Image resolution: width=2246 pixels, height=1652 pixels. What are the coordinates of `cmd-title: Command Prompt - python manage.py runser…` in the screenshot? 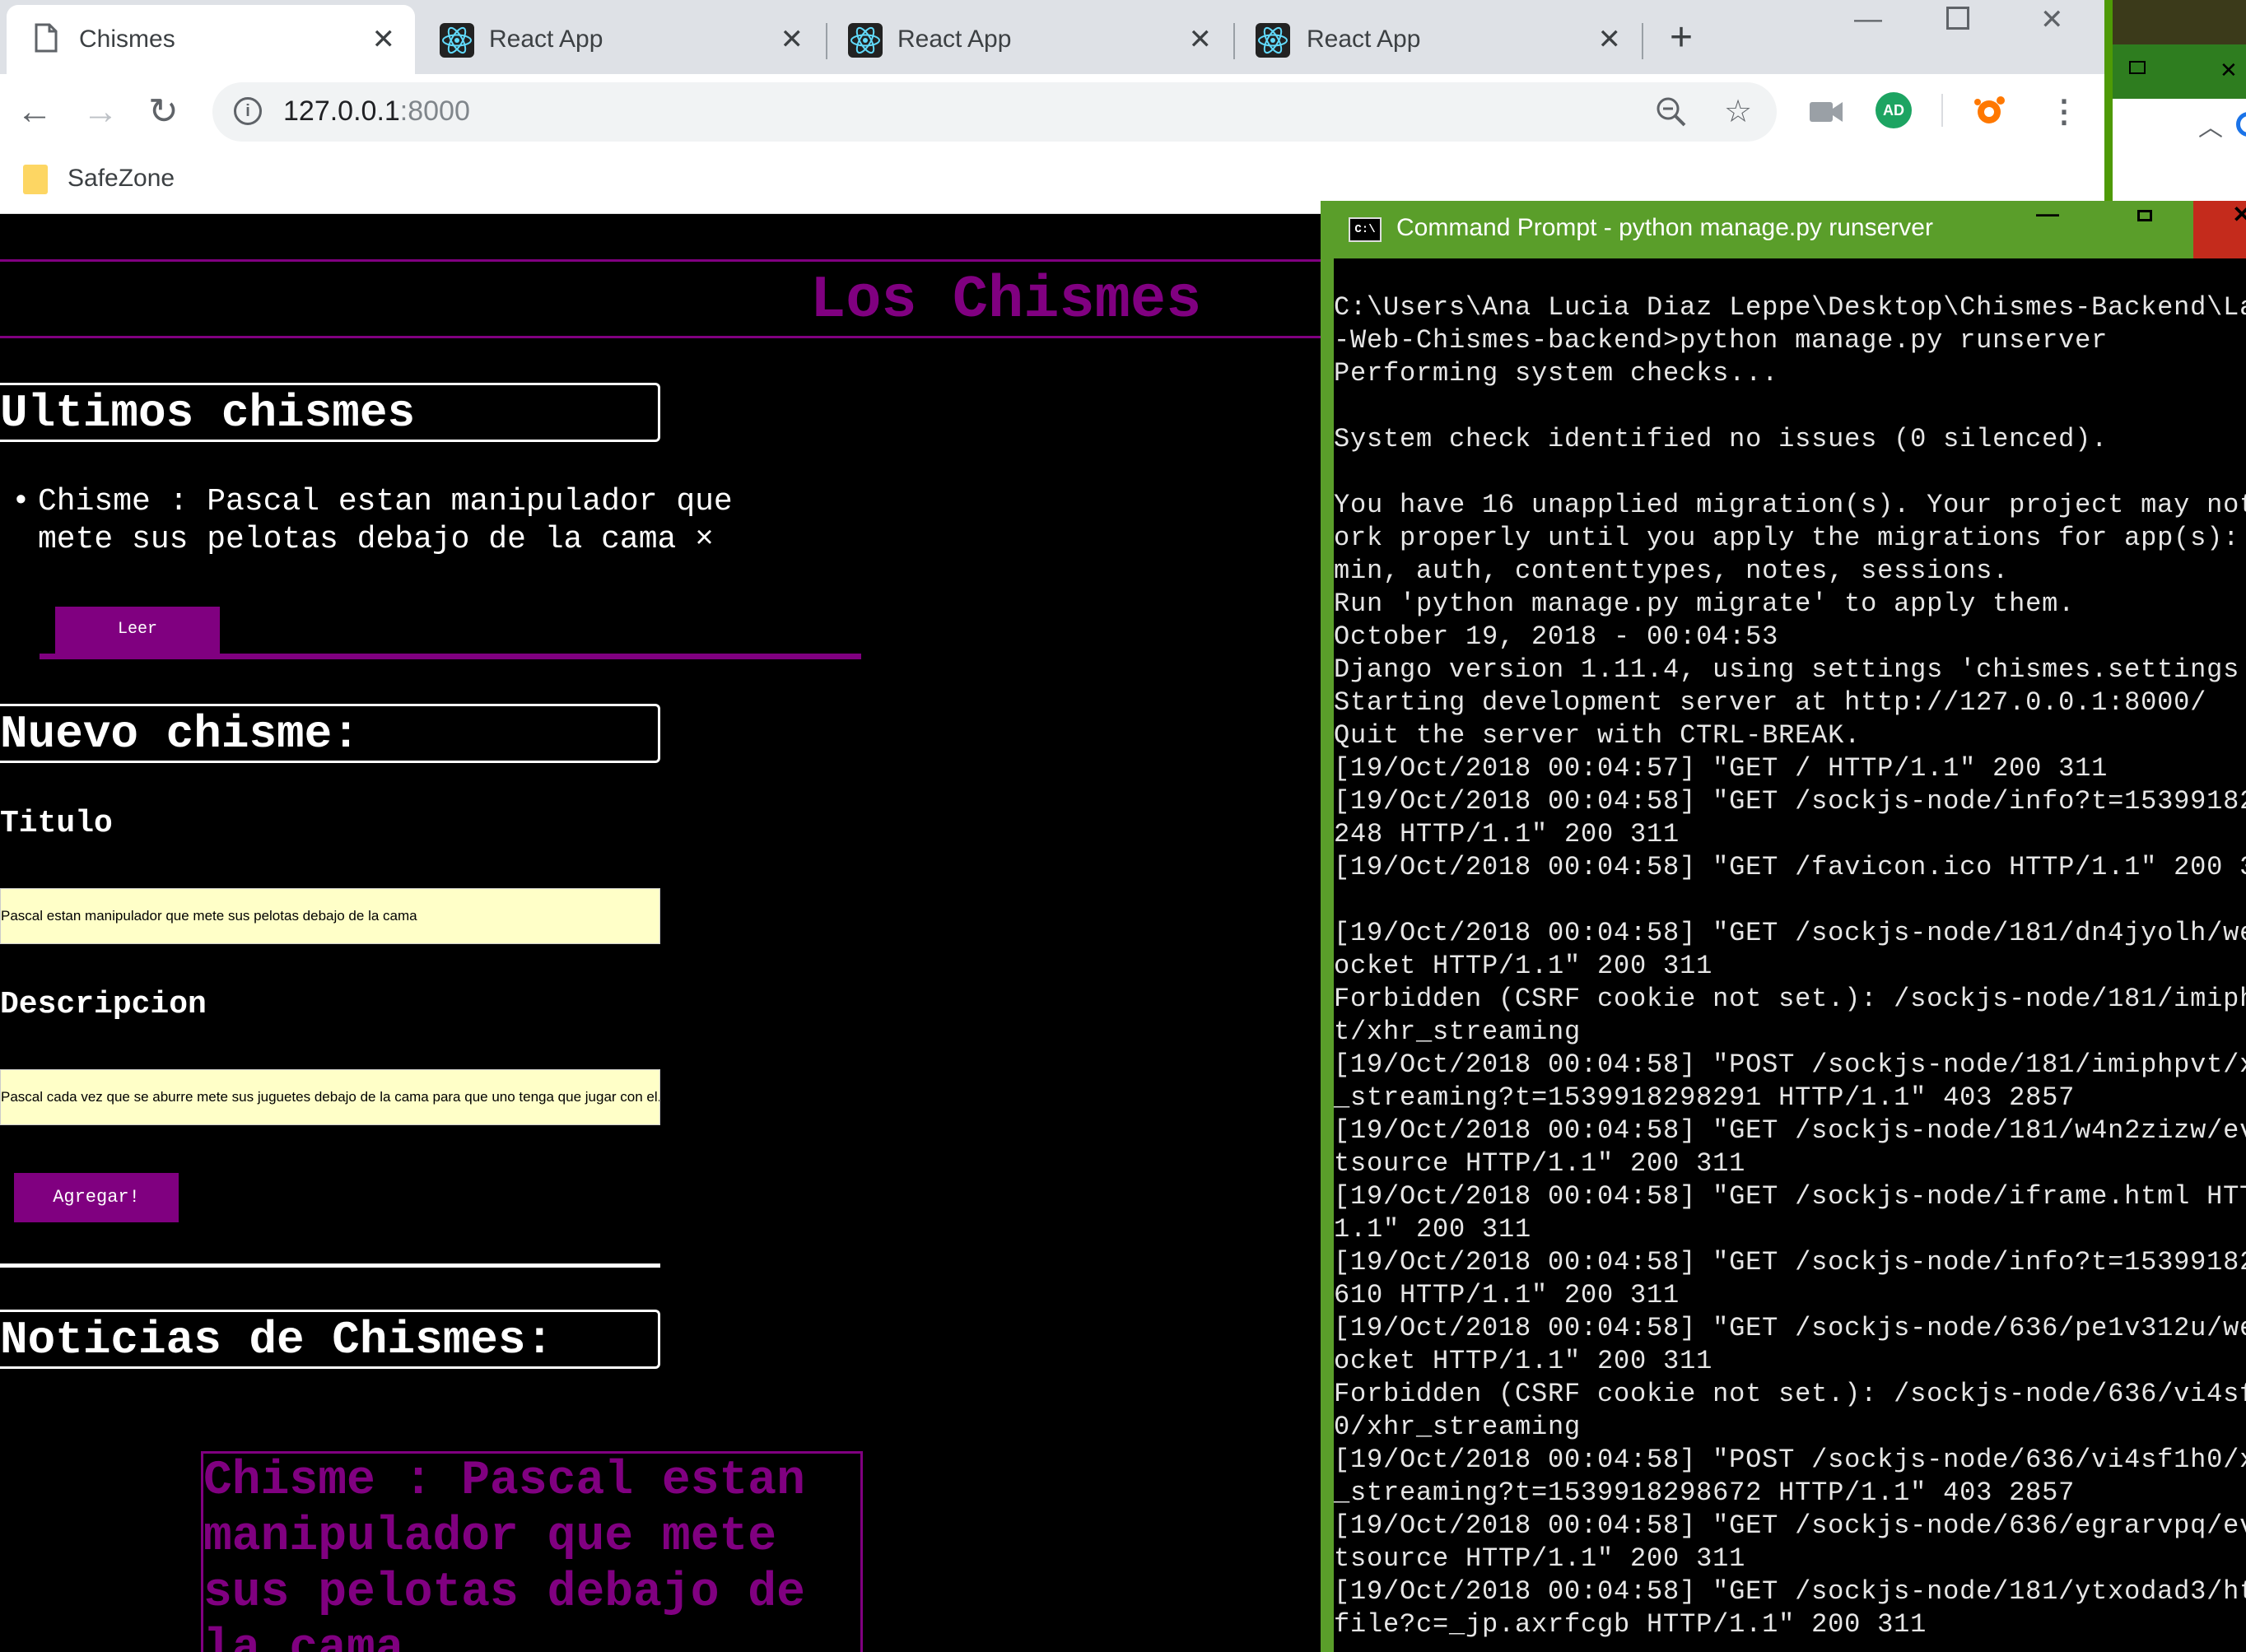 It's located at (1664, 227).